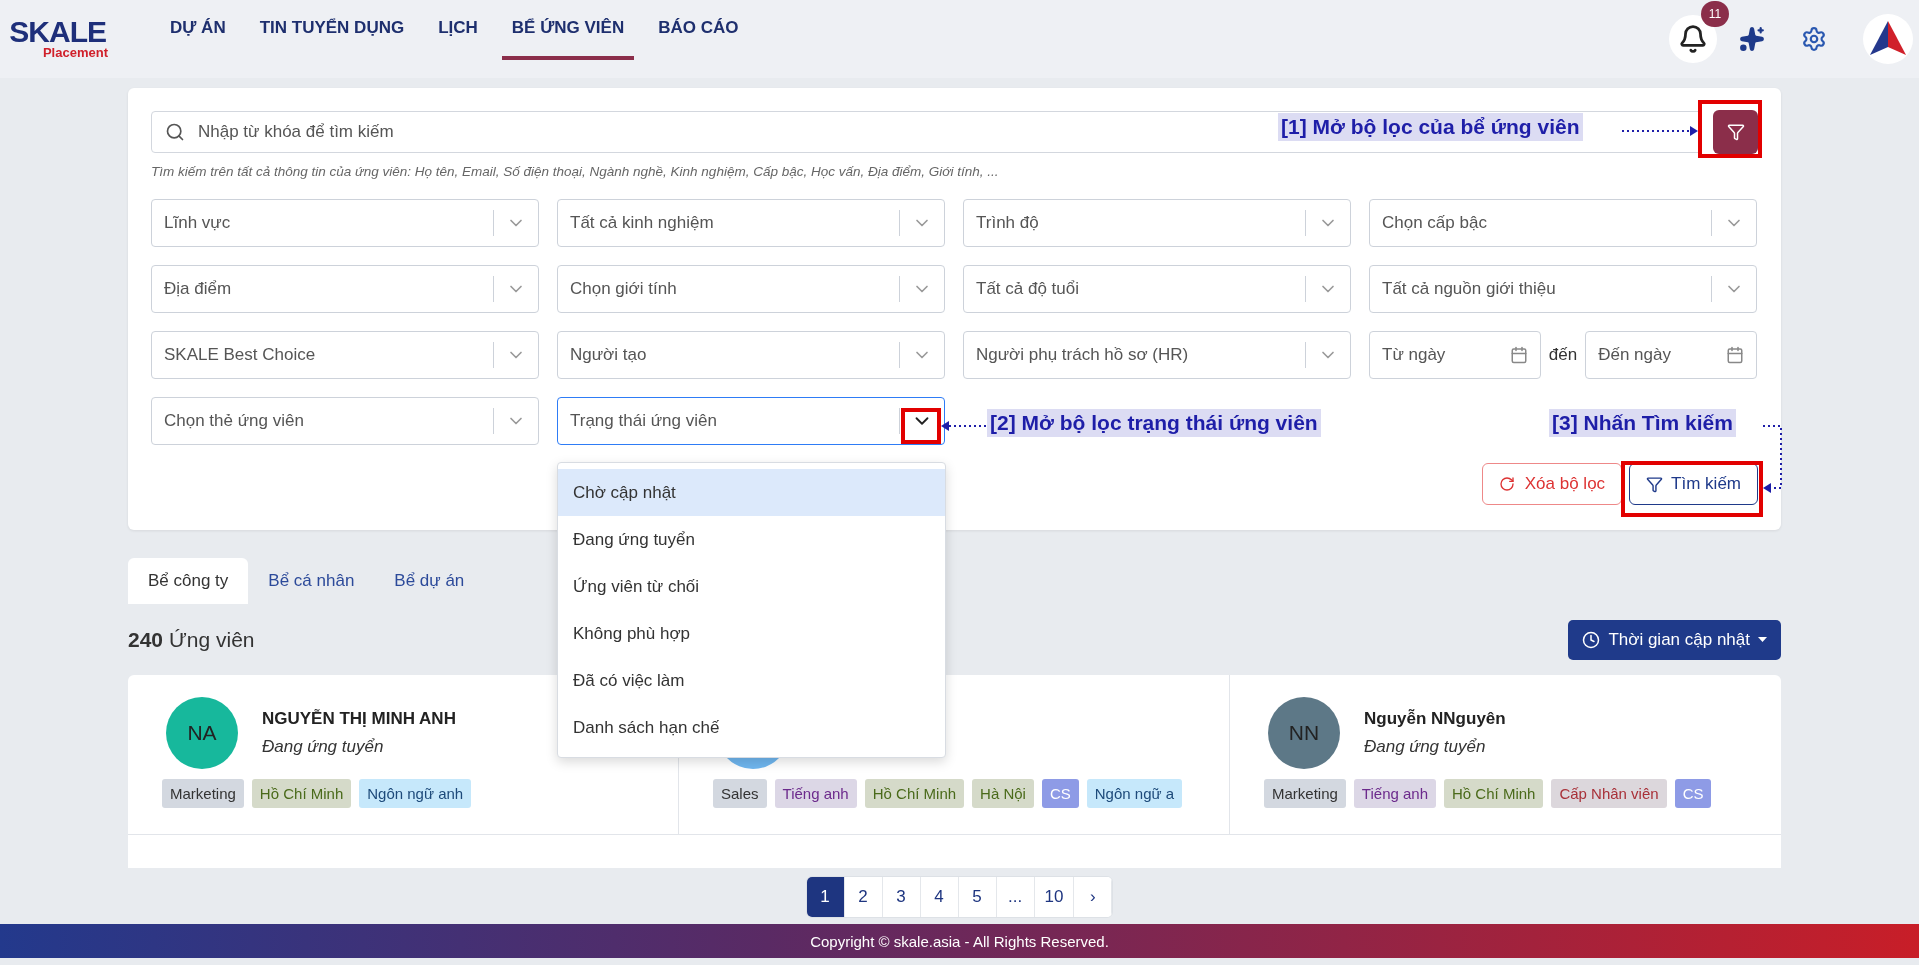 This screenshot has height=965, width=1919. Describe the element at coordinates (1888, 39) in the screenshot. I see `user-avatar` at that location.